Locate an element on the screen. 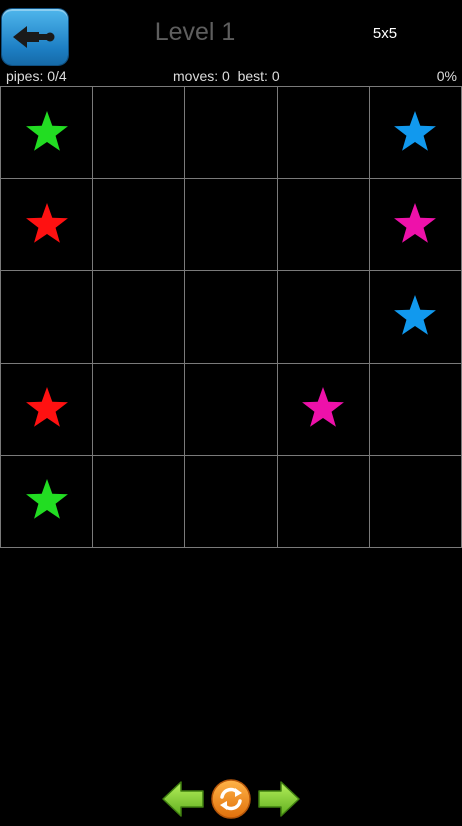  level-title: Level 1 is located at coordinates (195, 32).